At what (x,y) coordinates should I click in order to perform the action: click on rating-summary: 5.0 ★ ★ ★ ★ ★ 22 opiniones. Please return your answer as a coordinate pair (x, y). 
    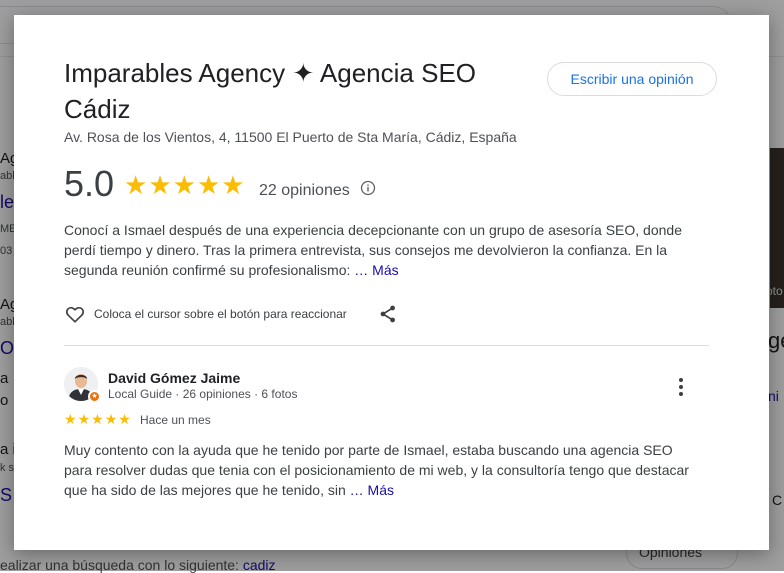
    Looking at the image, I should click on (244, 184).